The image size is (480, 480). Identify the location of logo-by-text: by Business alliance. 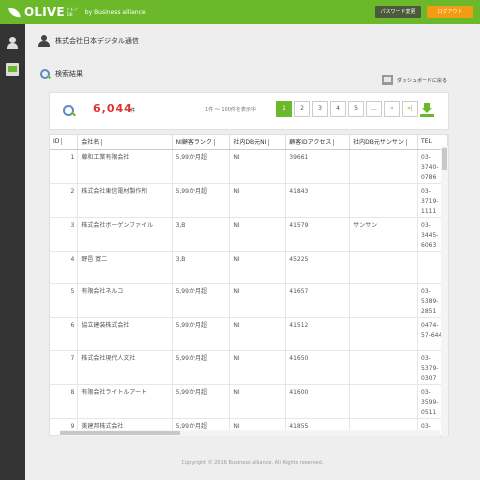
(115, 12).